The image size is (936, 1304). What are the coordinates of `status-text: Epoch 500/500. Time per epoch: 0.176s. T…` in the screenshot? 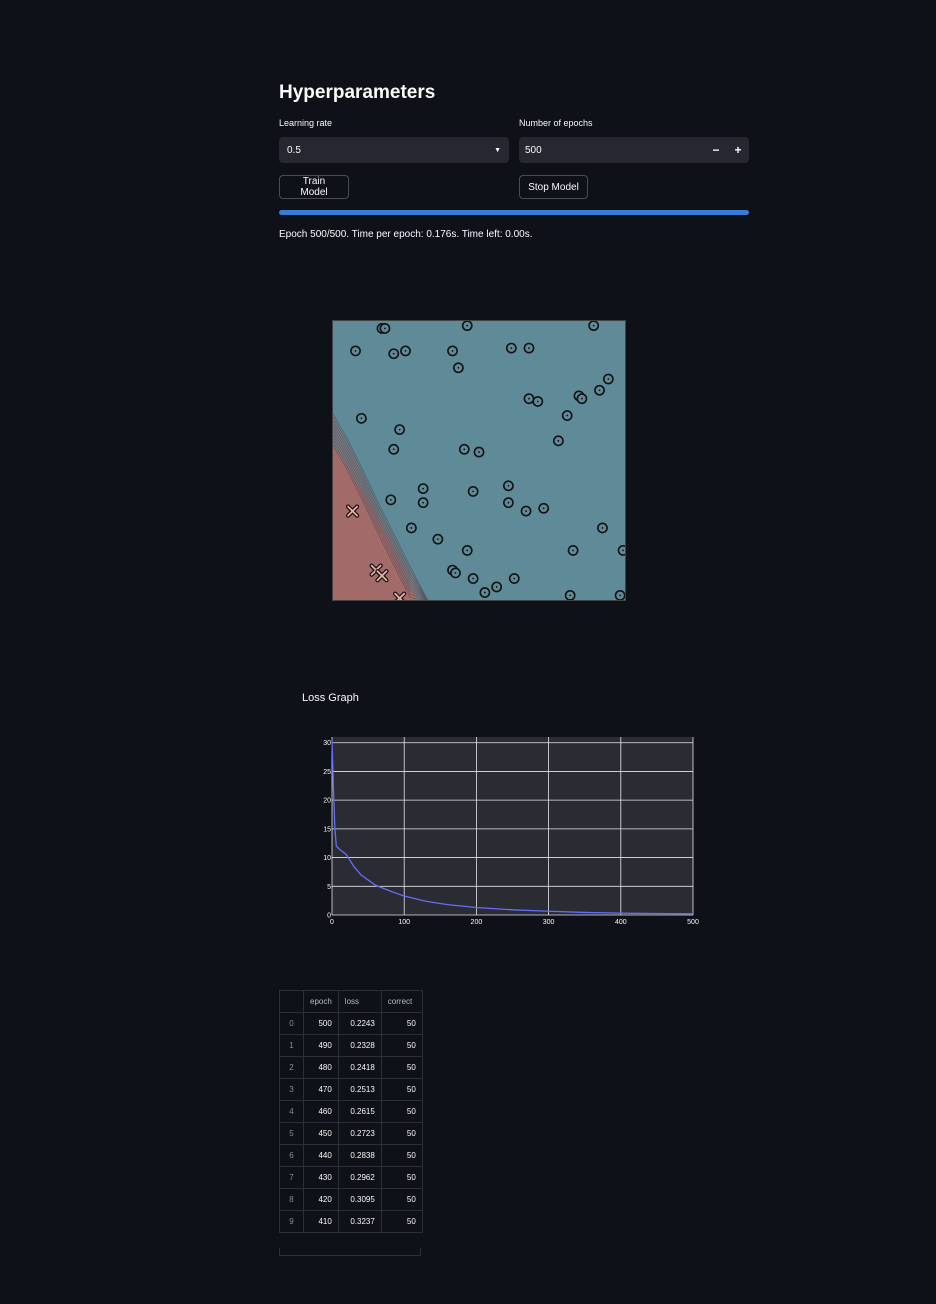 It's located at (406, 234).